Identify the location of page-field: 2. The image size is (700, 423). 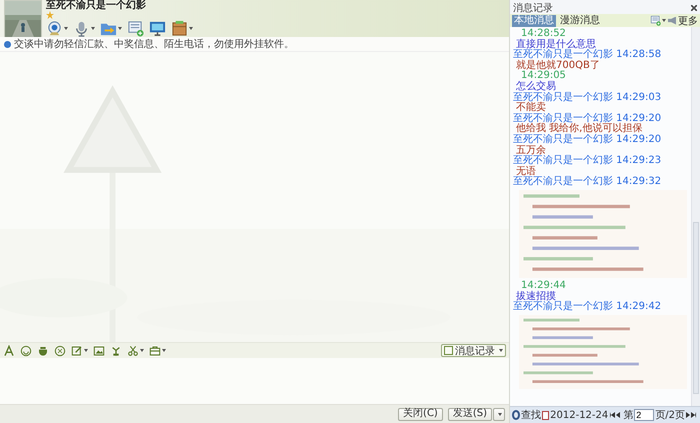
(644, 415).